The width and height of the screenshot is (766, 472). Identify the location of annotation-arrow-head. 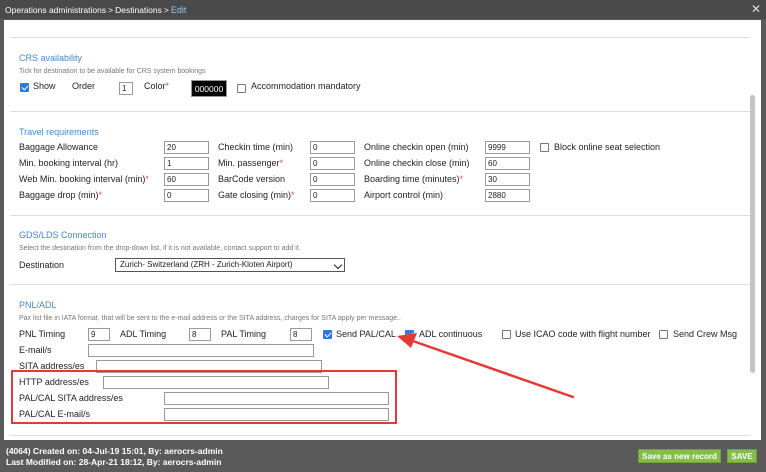
(407, 340).